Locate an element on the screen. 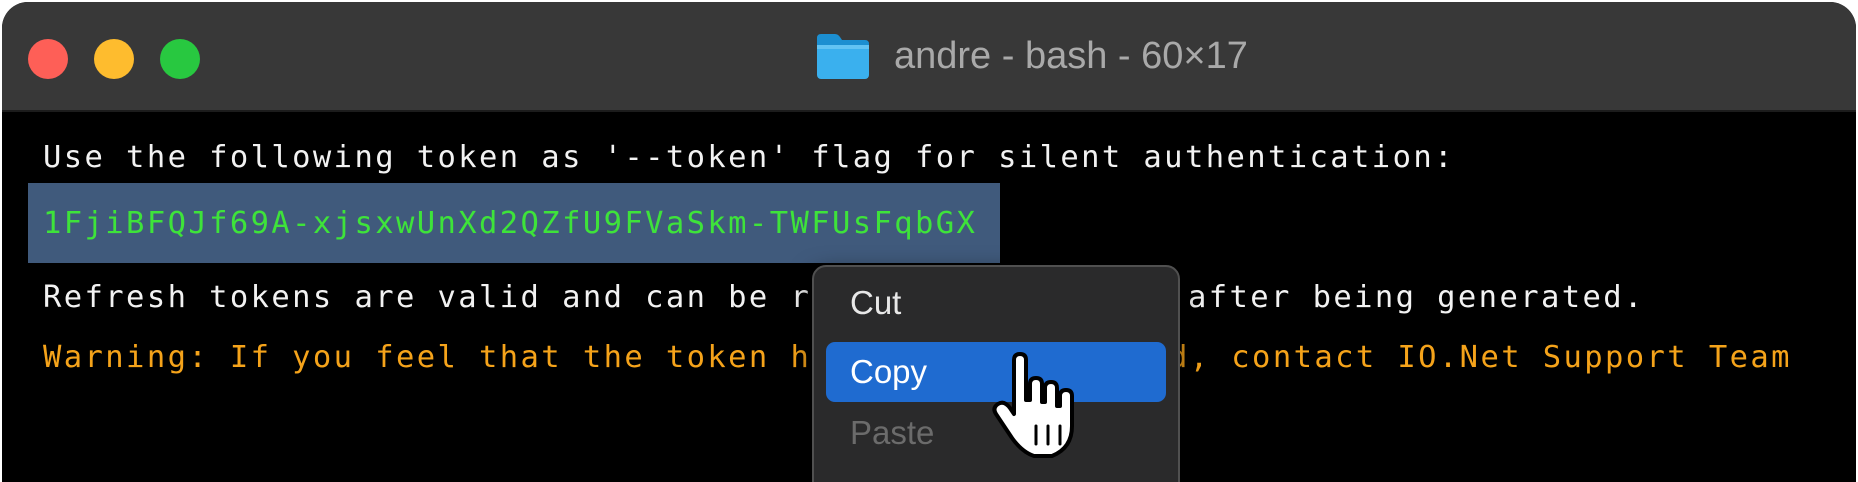 This screenshot has height=482, width=1858. terminal-line-warning-head: Warning: If you feel that the token ha is located at coordinates (437, 357).